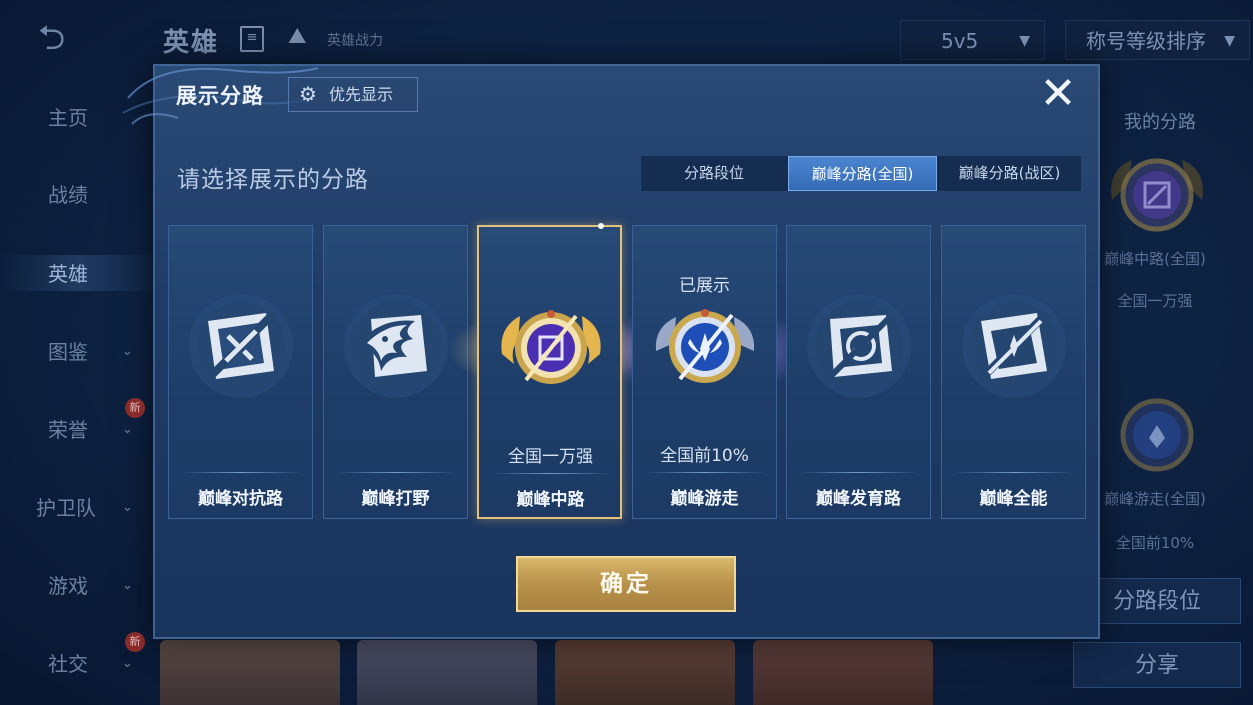 The image size is (1253, 705). I want to click on sort-select: 称号等级排序 ▼, so click(1157, 40).